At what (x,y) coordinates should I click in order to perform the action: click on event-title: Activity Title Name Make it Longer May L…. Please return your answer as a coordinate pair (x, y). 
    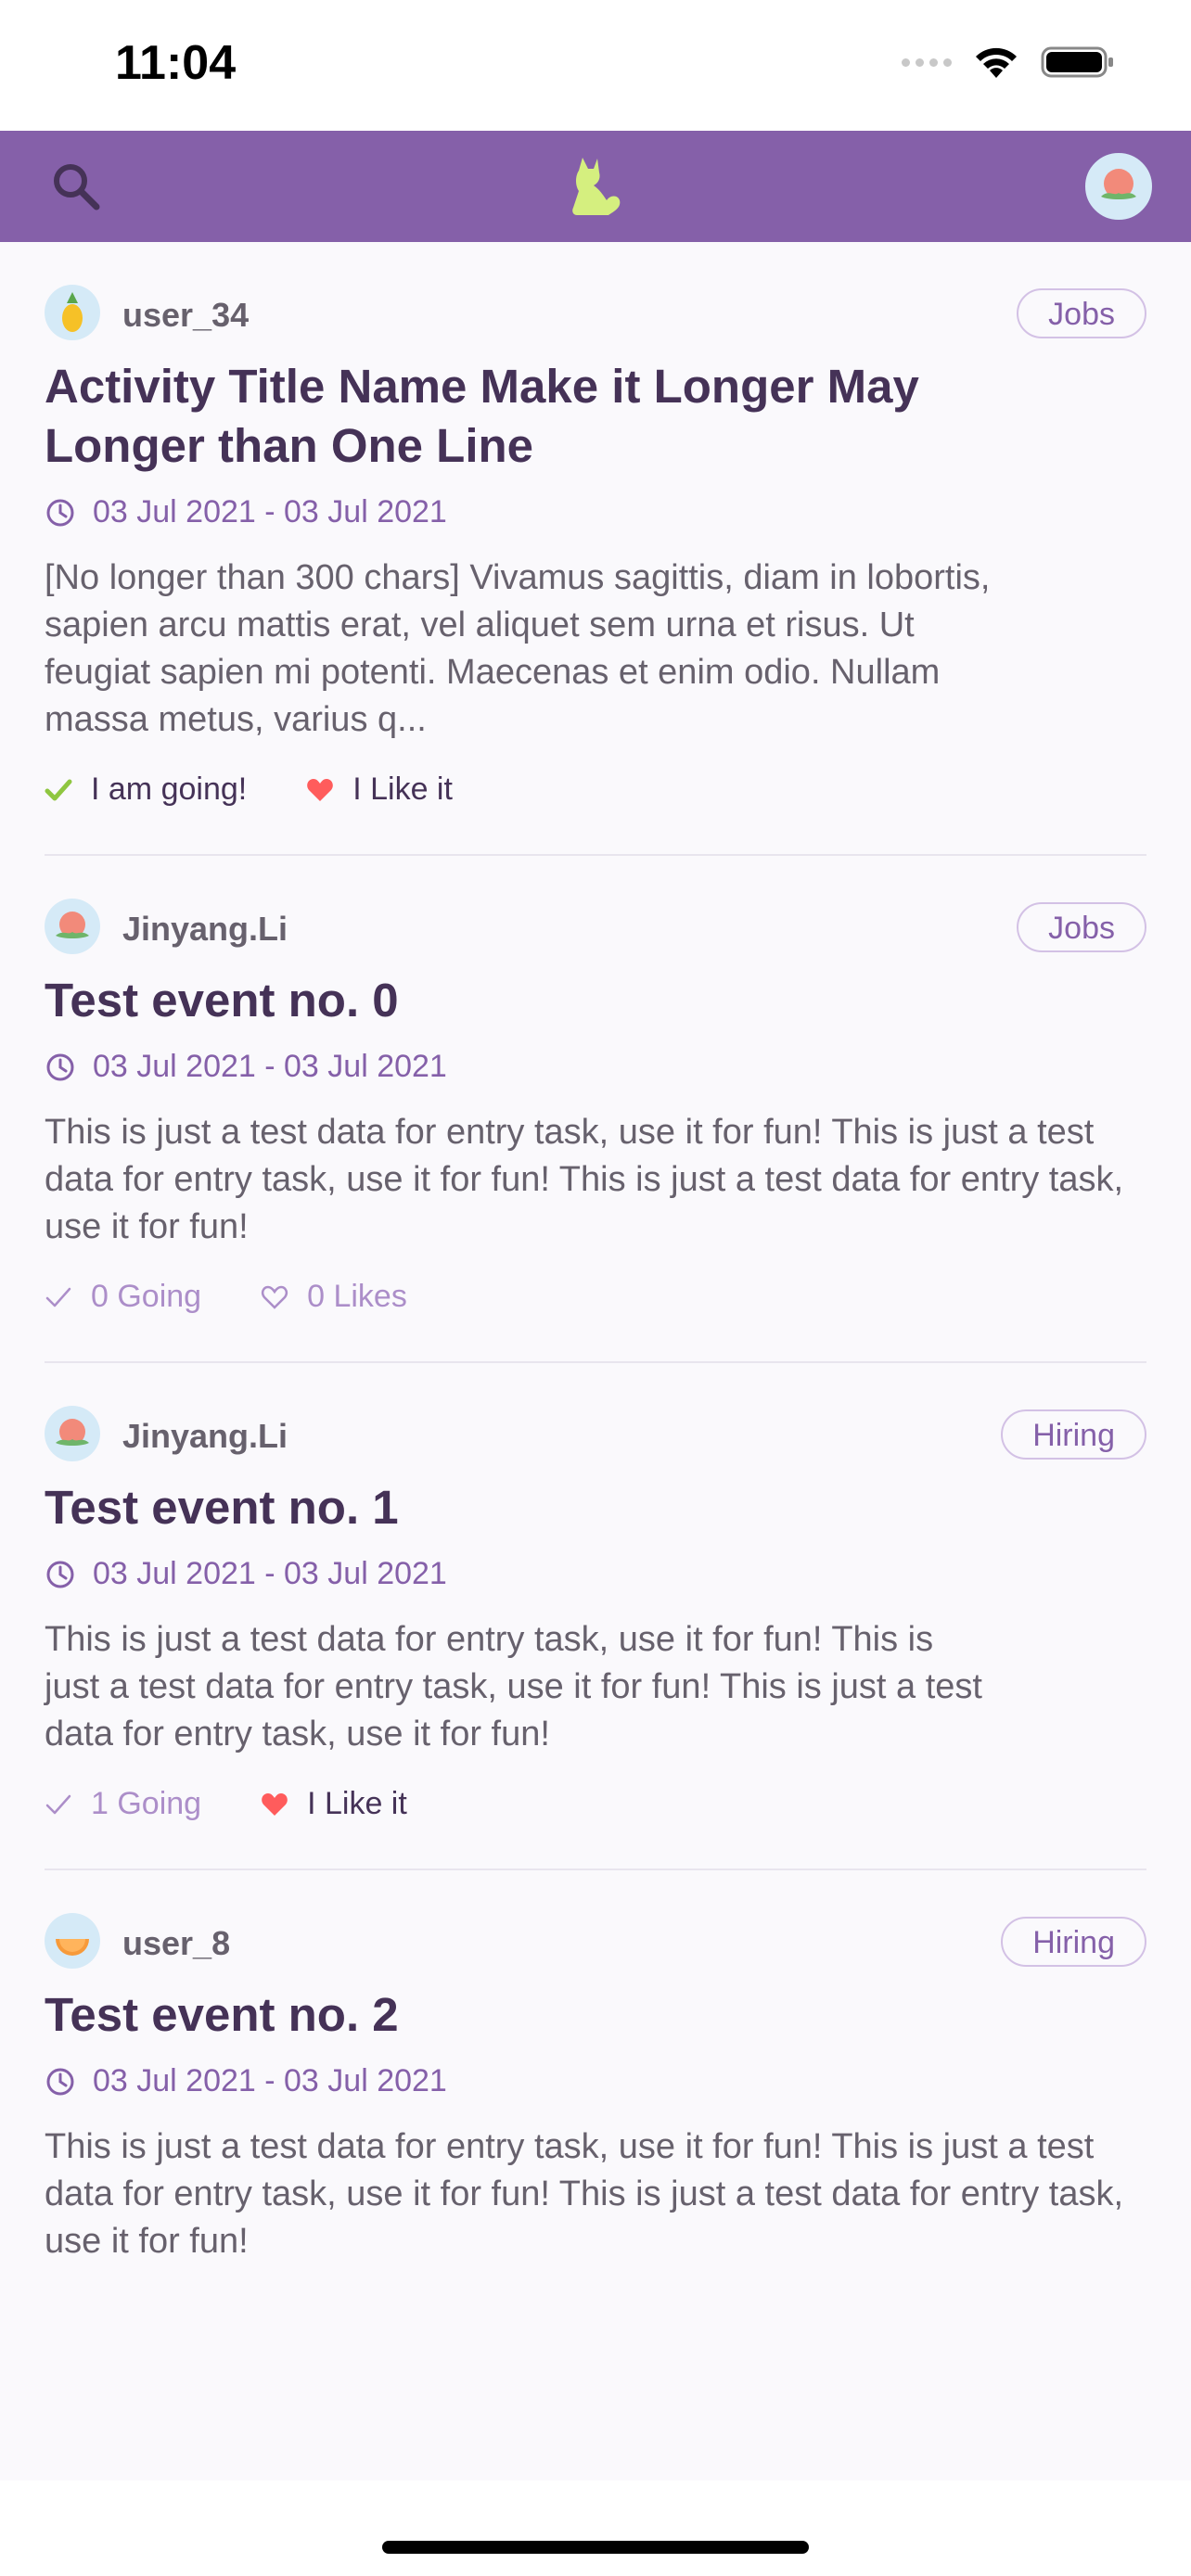
    Looking at the image, I should click on (490, 403).